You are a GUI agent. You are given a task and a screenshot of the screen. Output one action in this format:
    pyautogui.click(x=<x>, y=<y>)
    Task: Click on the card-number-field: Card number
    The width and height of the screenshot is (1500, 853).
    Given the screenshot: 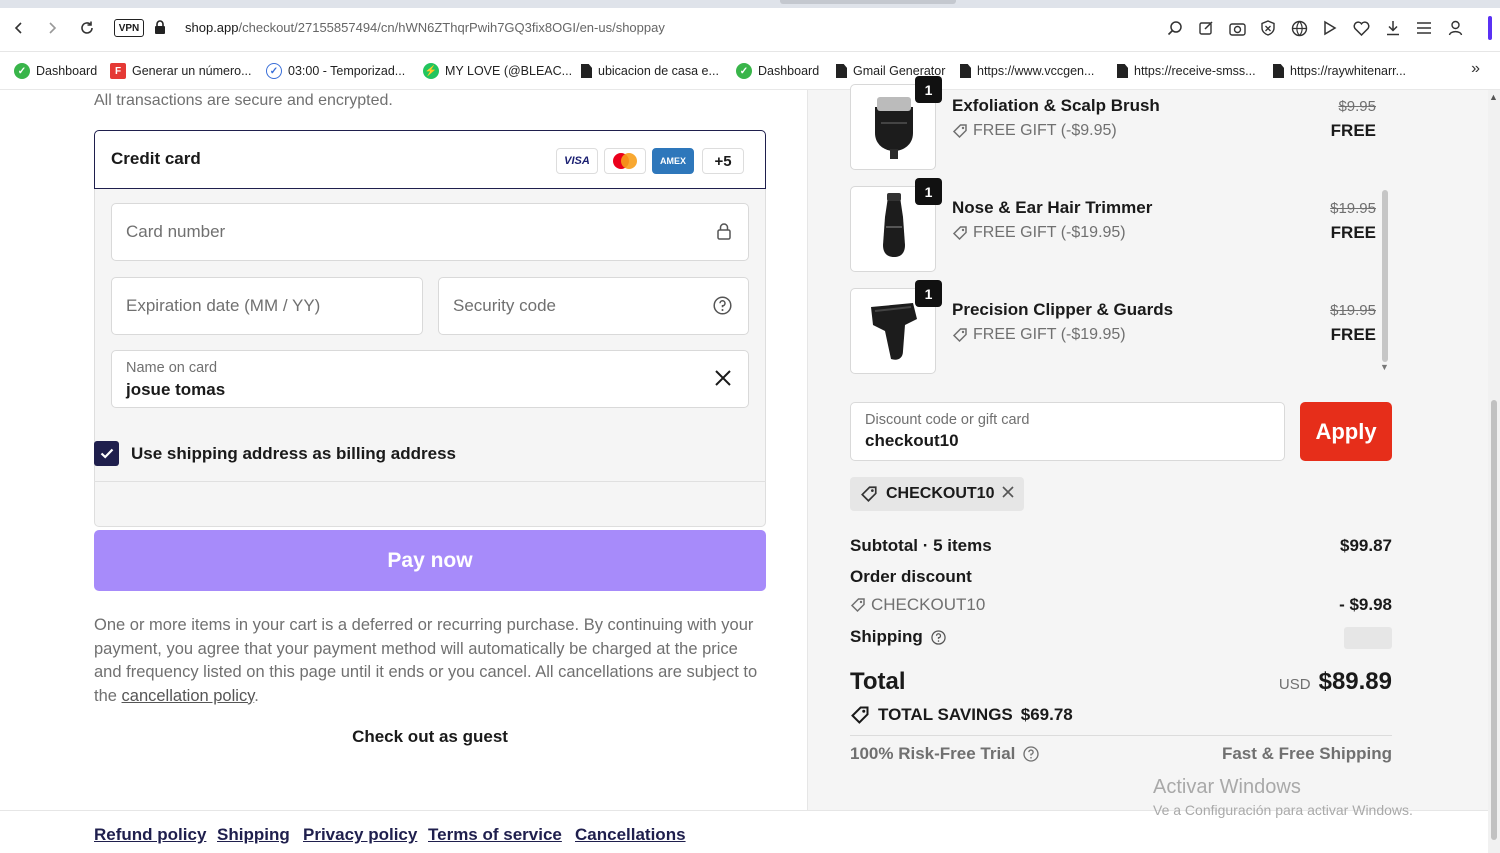 What is the action you would take?
    pyautogui.click(x=430, y=232)
    